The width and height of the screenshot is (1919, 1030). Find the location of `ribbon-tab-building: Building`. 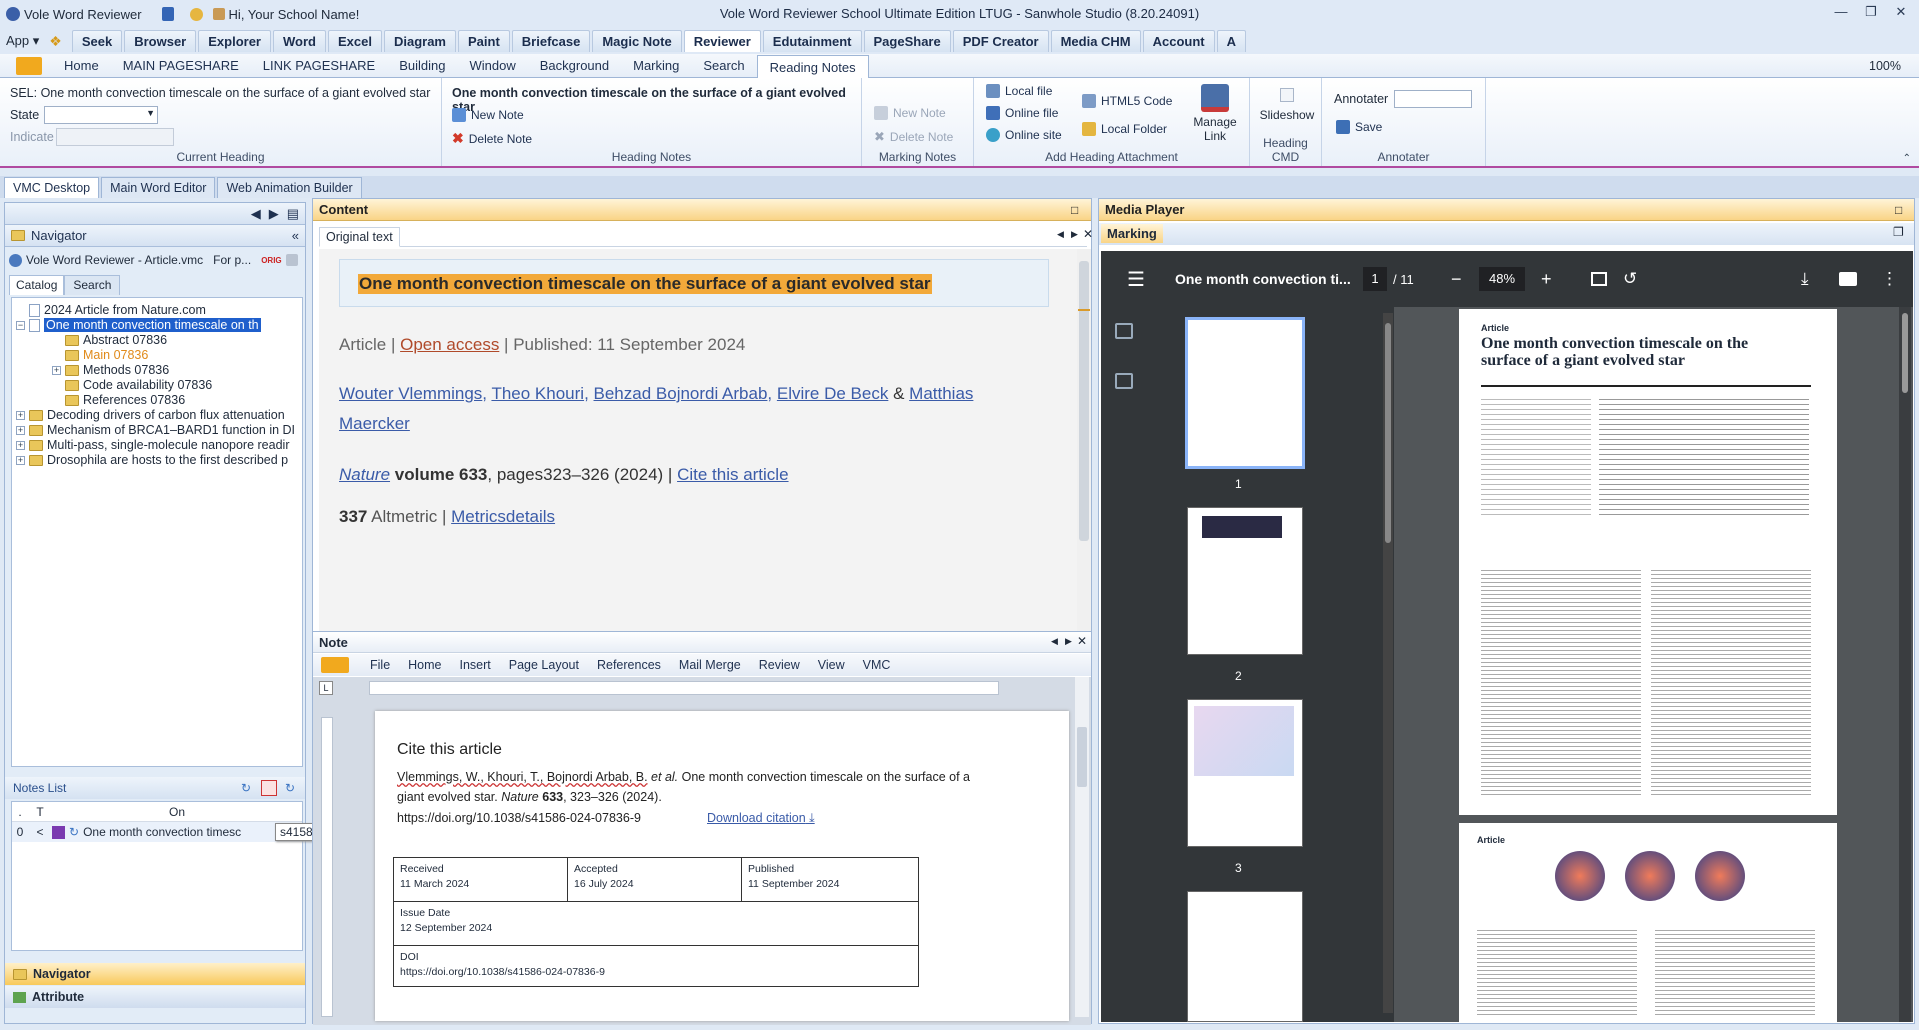

ribbon-tab-building: Building is located at coordinates (422, 66).